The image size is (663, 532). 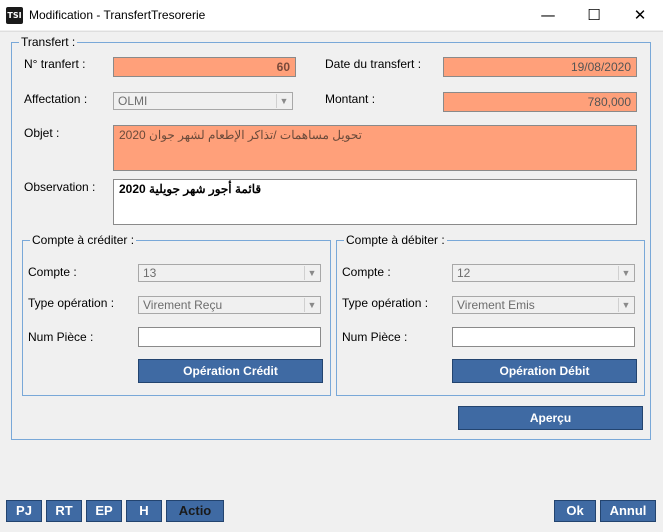 What do you see at coordinates (48, 42) in the screenshot?
I see `transfert-legend: Transfert :` at bounding box center [48, 42].